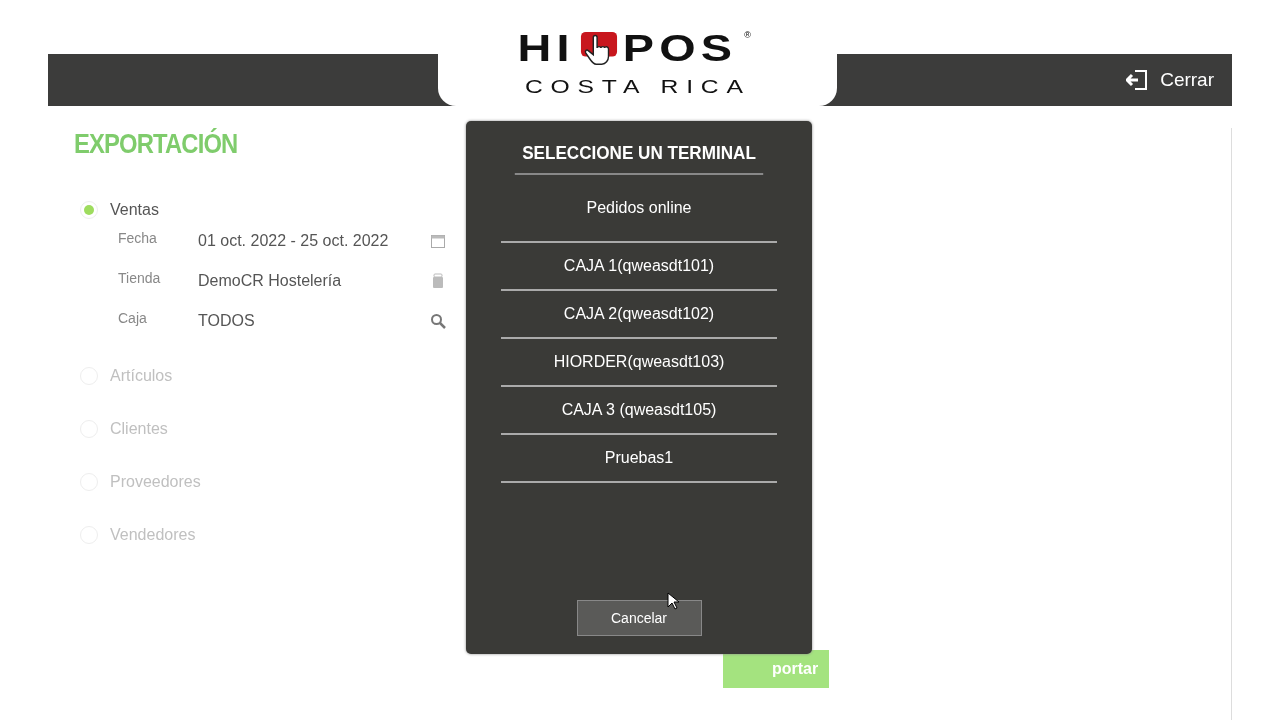 Image resolution: width=1280 pixels, height=720 pixels. I want to click on trash-icon, so click(438, 281).